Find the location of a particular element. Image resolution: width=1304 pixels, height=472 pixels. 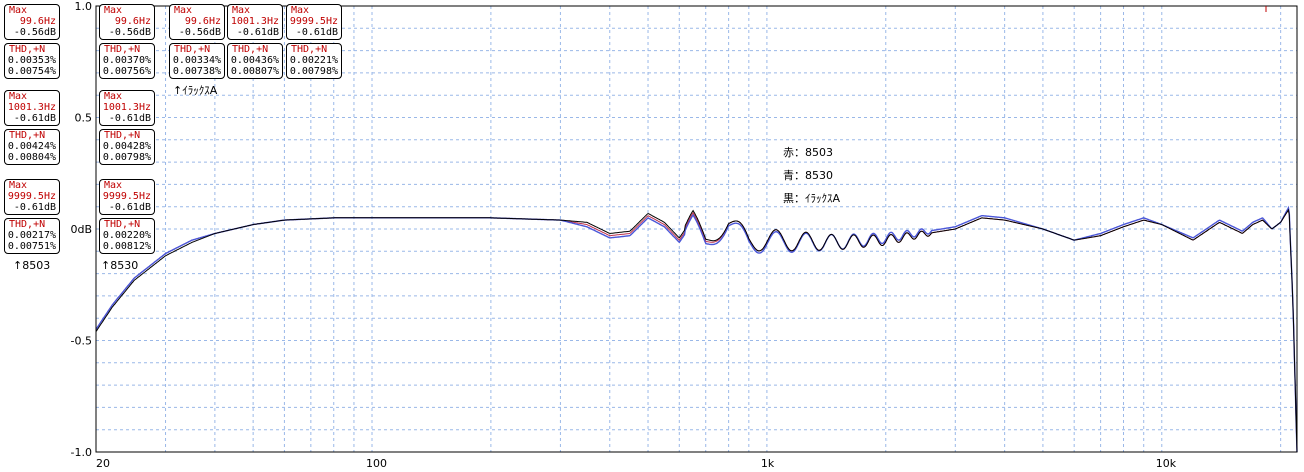

thd-value-a: 0.00221% is located at coordinates (313, 60).